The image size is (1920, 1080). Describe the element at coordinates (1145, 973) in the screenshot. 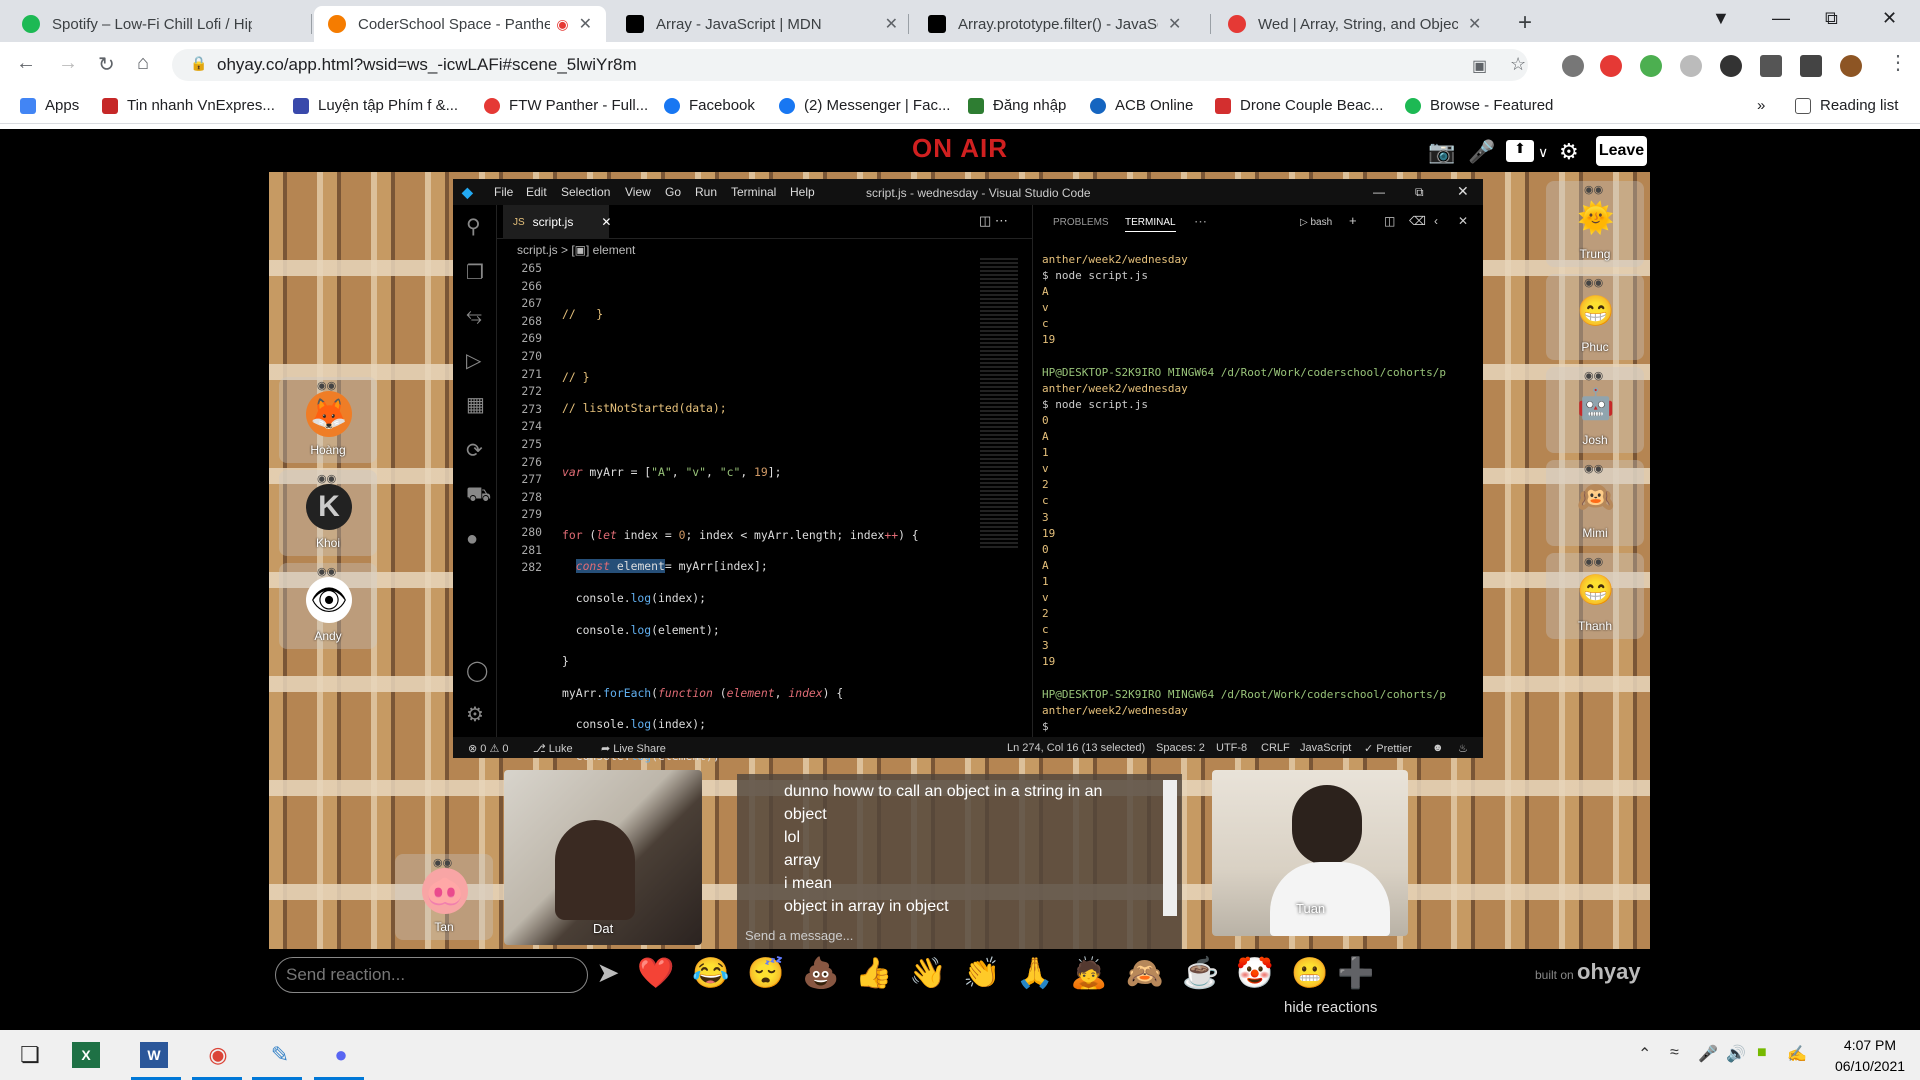

I see `see-no-evil-emoji-button: 🙈` at that location.